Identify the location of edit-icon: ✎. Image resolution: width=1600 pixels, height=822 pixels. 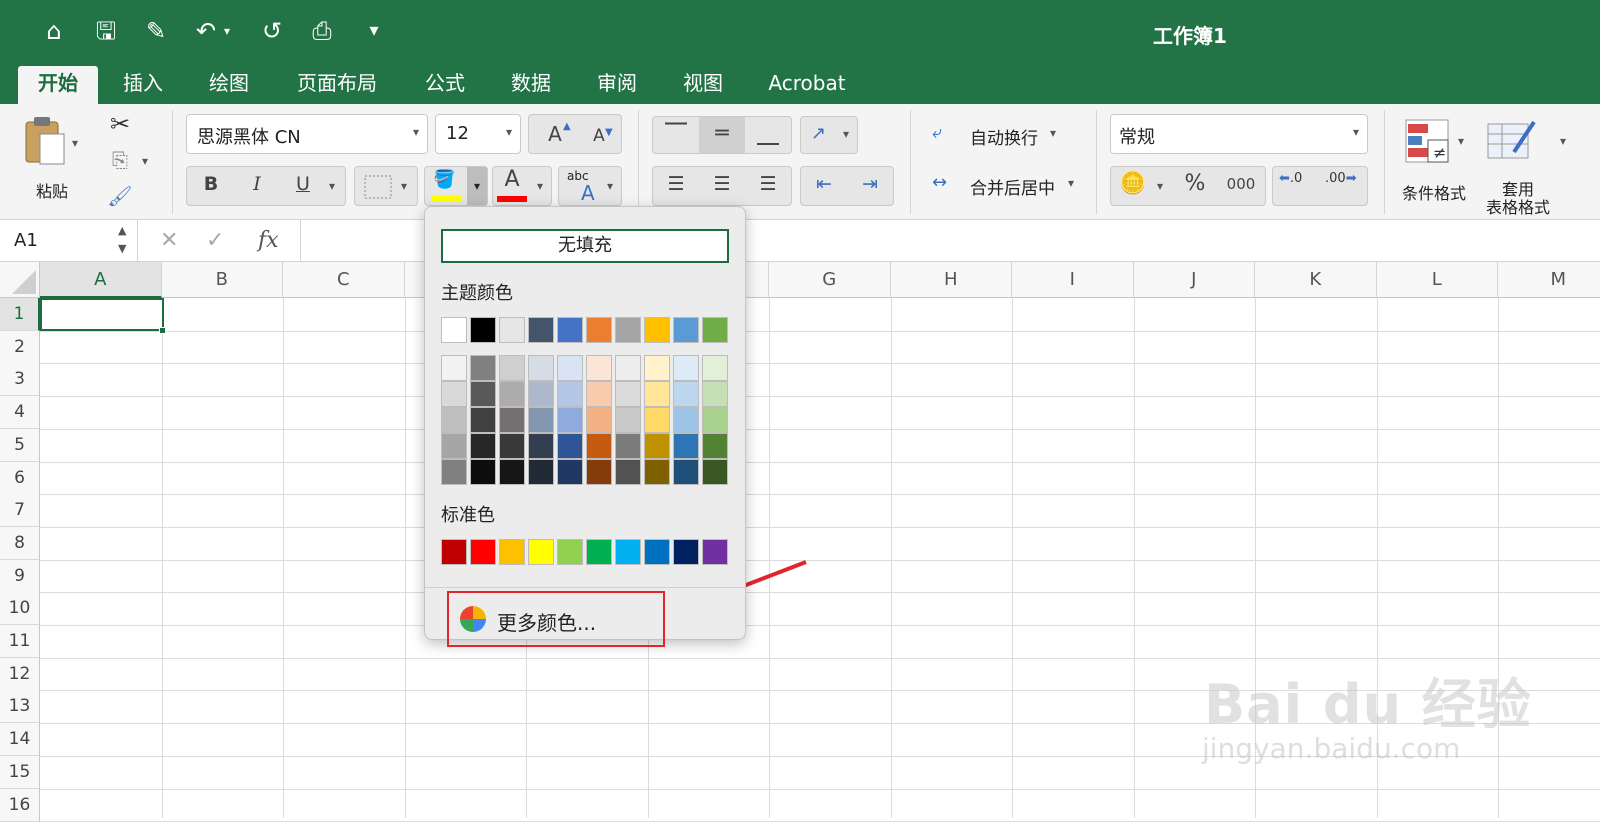
(156, 31).